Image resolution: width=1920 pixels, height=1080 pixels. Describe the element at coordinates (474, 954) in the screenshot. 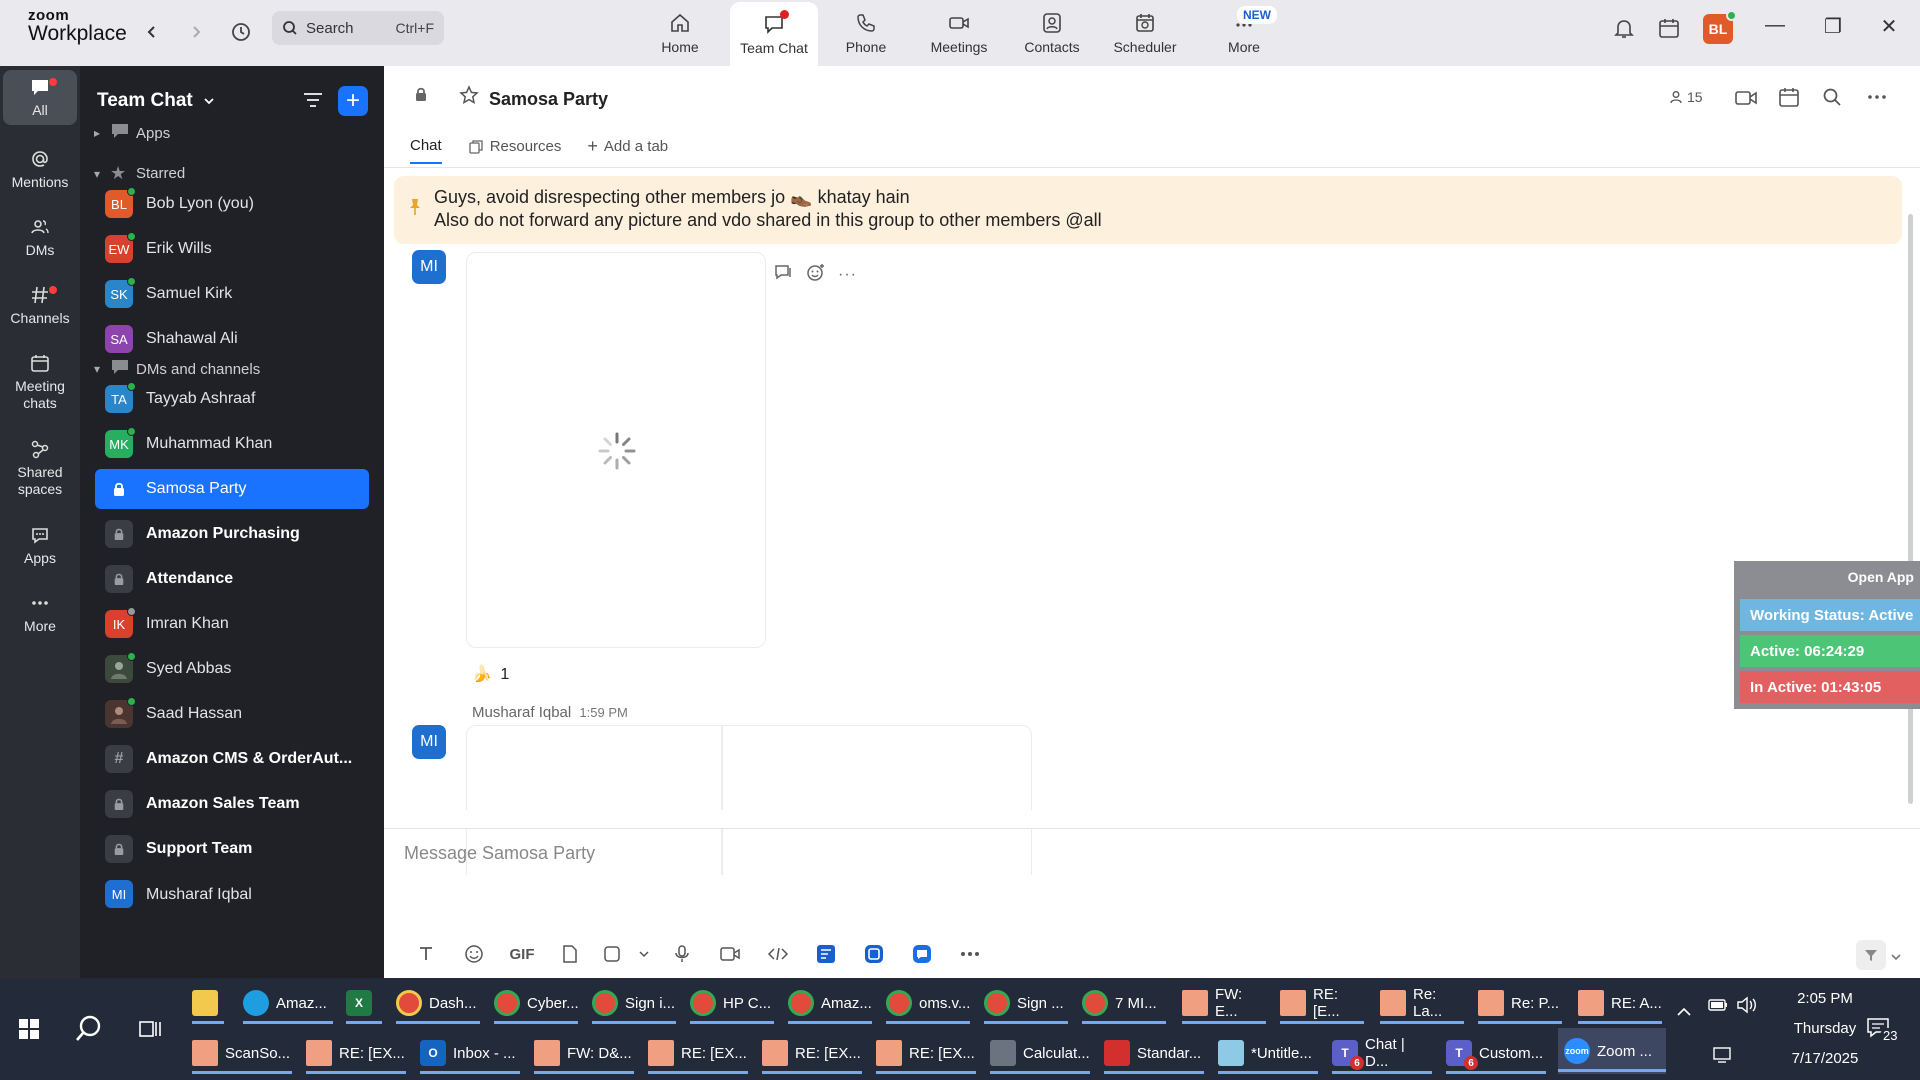

I see `emoji-icon` at that location.